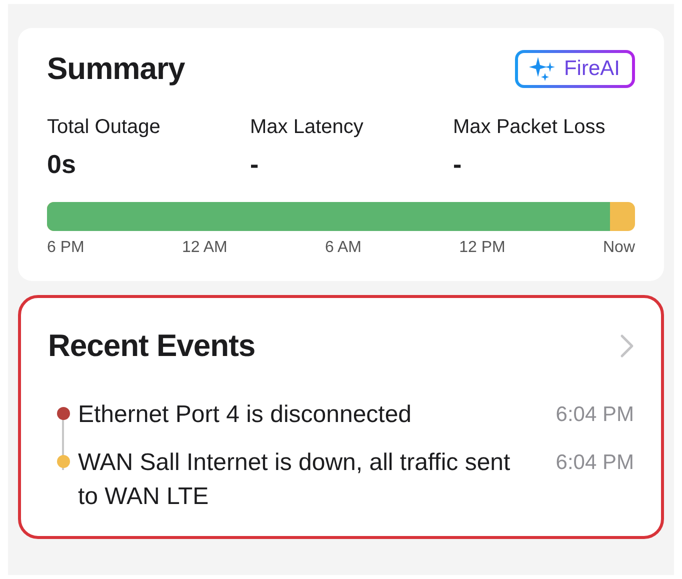  What do you see at coordinates (627, 346) in the screenshot?
I see `chevron-right-icon` at bounding box center [627, 346].